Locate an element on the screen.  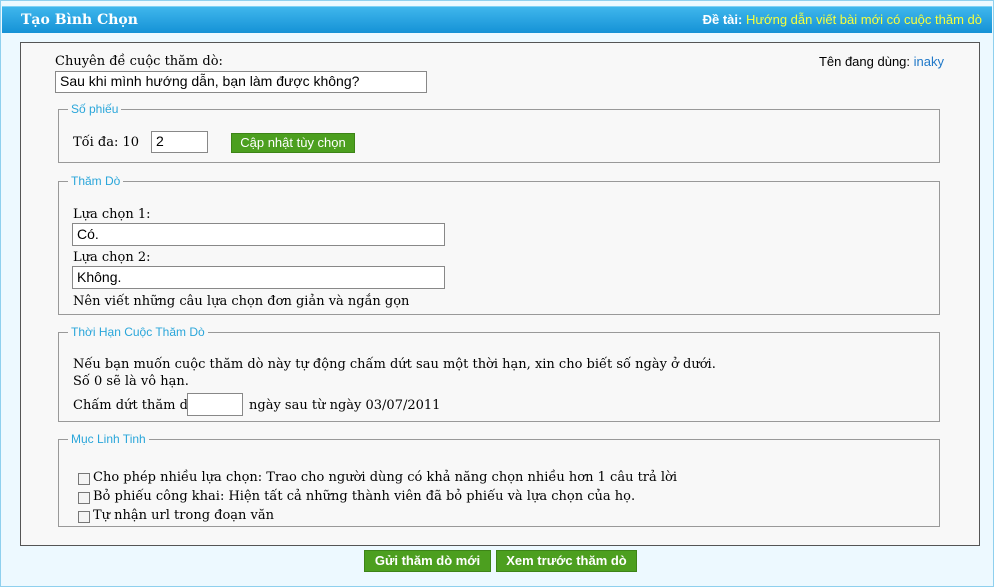
submit-poll-button: Gửi thăm dò mới is located at coordinates (427, 561).